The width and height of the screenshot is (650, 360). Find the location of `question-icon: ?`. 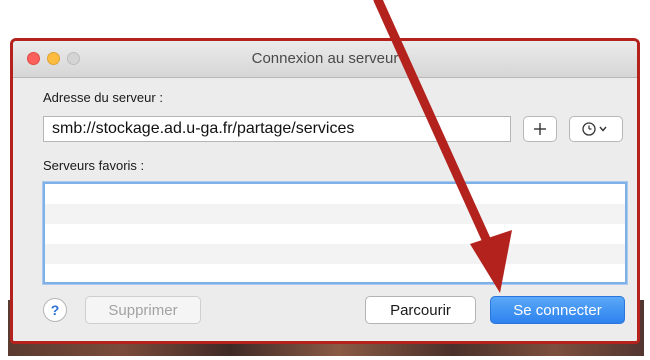

question-icon: ? is located at coordinates (55, 310).